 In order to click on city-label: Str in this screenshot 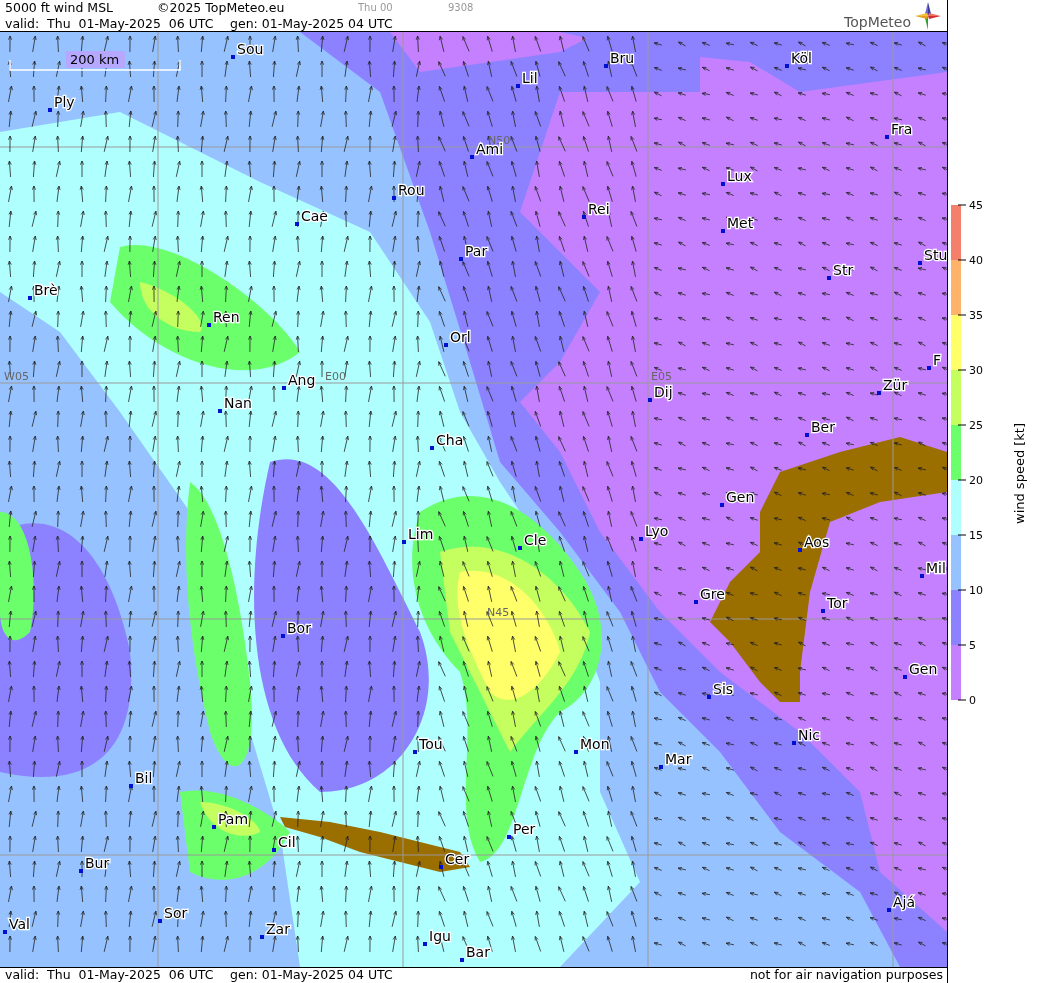, I will do `click(843, 270)`.